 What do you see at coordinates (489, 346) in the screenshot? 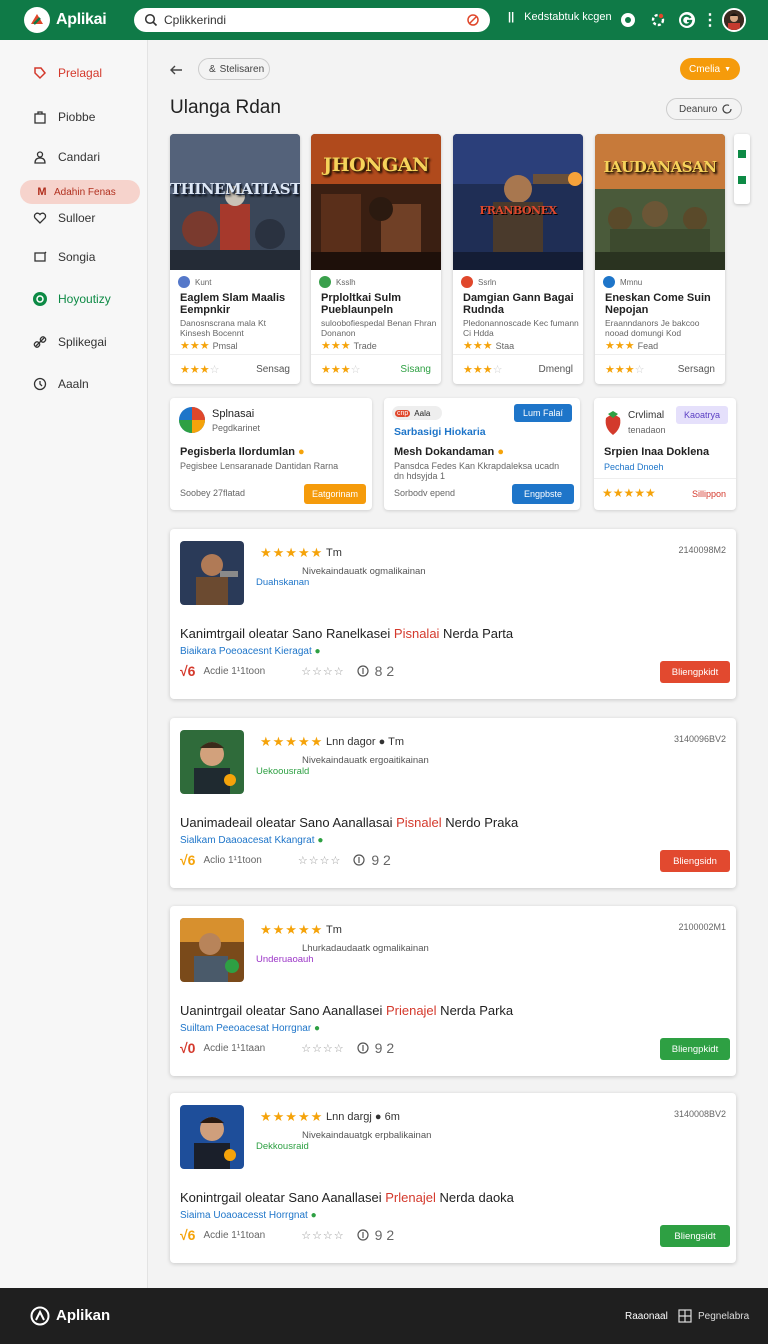
I see `game-rating: ★★★ Staa` at bounding box center [489, 346].